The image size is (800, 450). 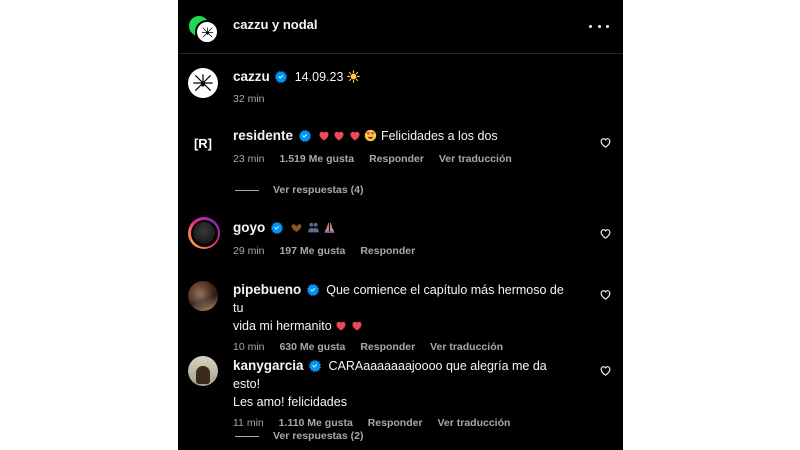 I want to click on username: pipebueno, so click(x=267, y=289).